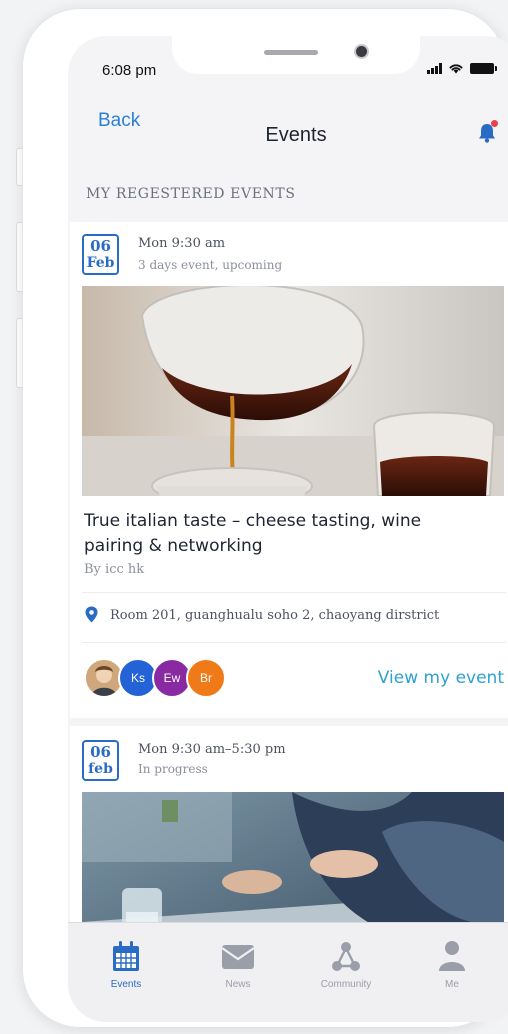  What do you see at coordinates (441, 678) in the screenshot?
I see `view-my-event-link: View my event` at bounding box center [441, 678].